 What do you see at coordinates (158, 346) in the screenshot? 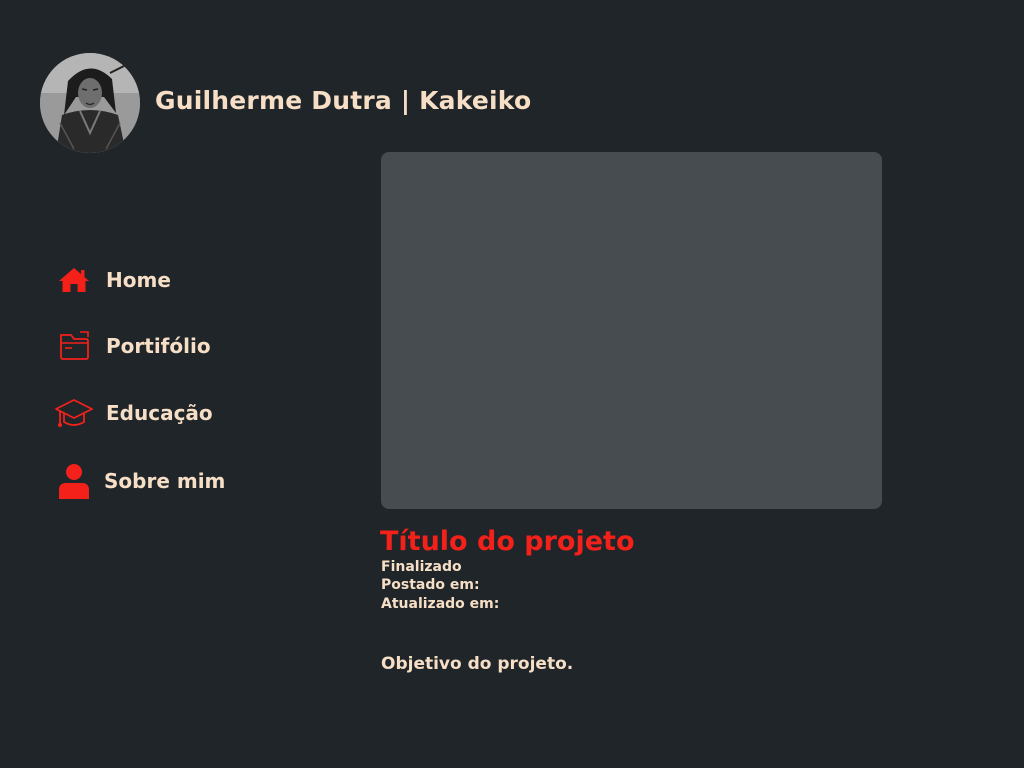
I see `nav-item-label: Portifólio` at bounding box center [158, 346].